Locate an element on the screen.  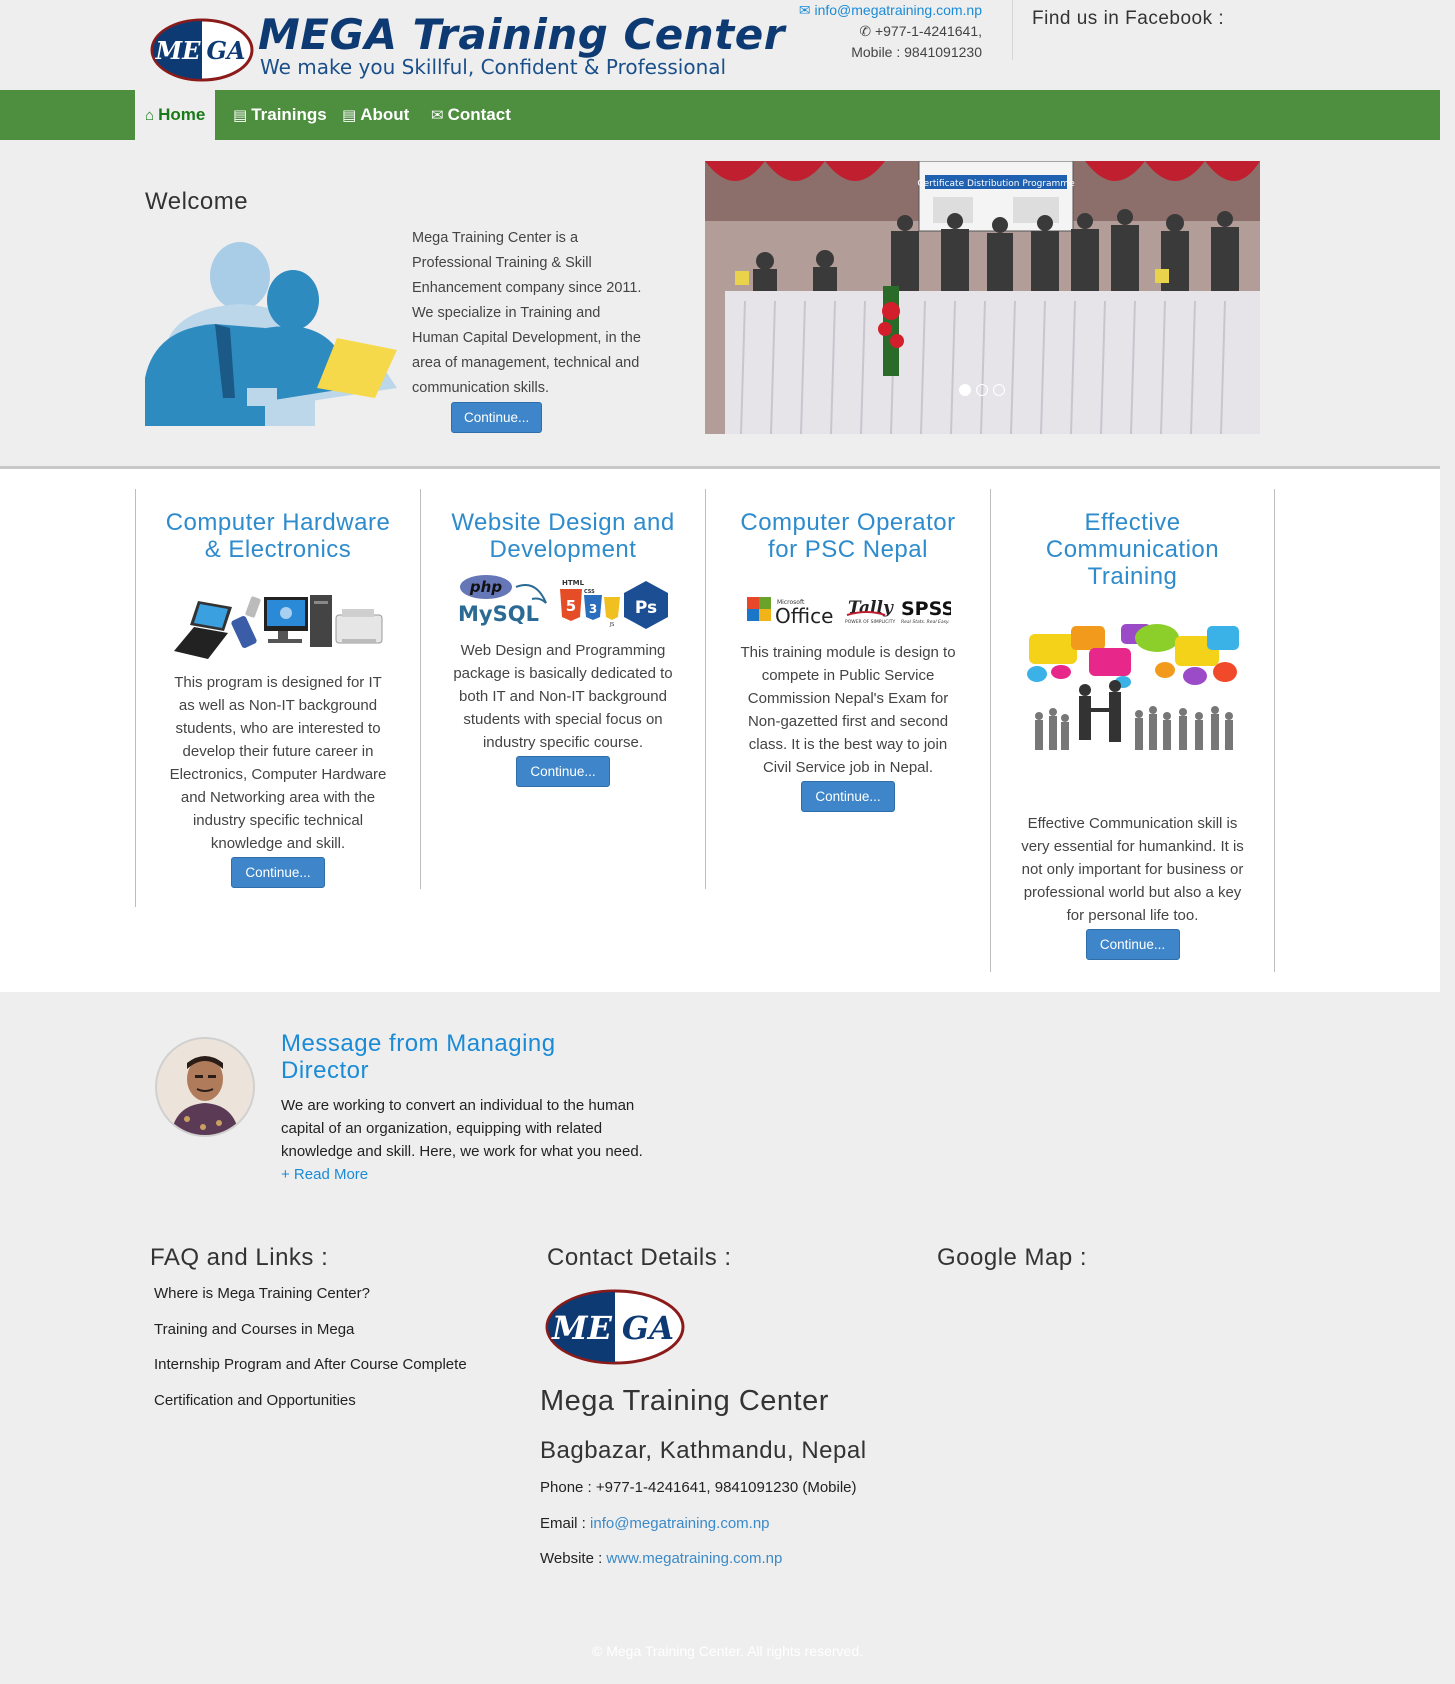
header-divider is located at coordinates (1012, 30).